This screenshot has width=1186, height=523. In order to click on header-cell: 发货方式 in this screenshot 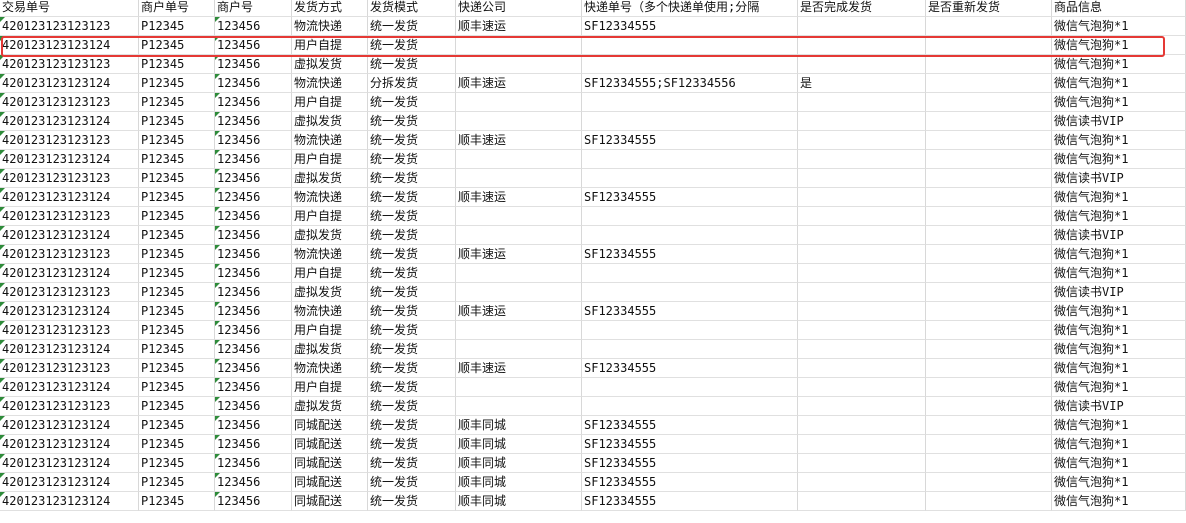, I will do `click(330, 8)`.